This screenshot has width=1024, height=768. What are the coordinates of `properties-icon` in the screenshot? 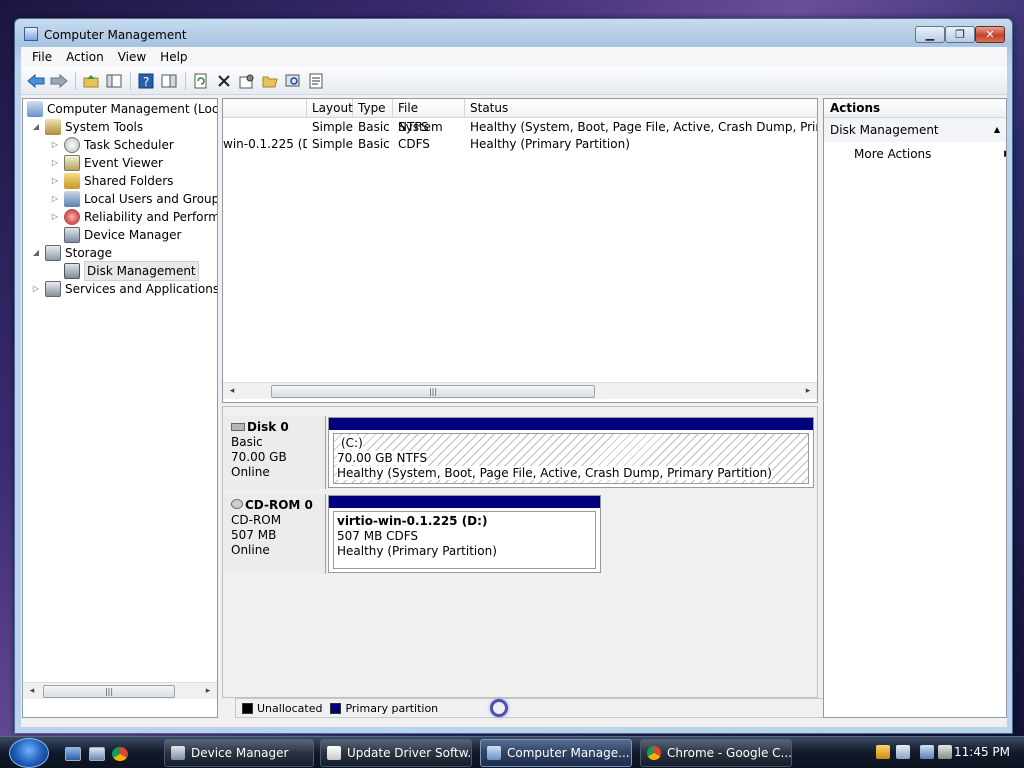 It's located at (169, 81).